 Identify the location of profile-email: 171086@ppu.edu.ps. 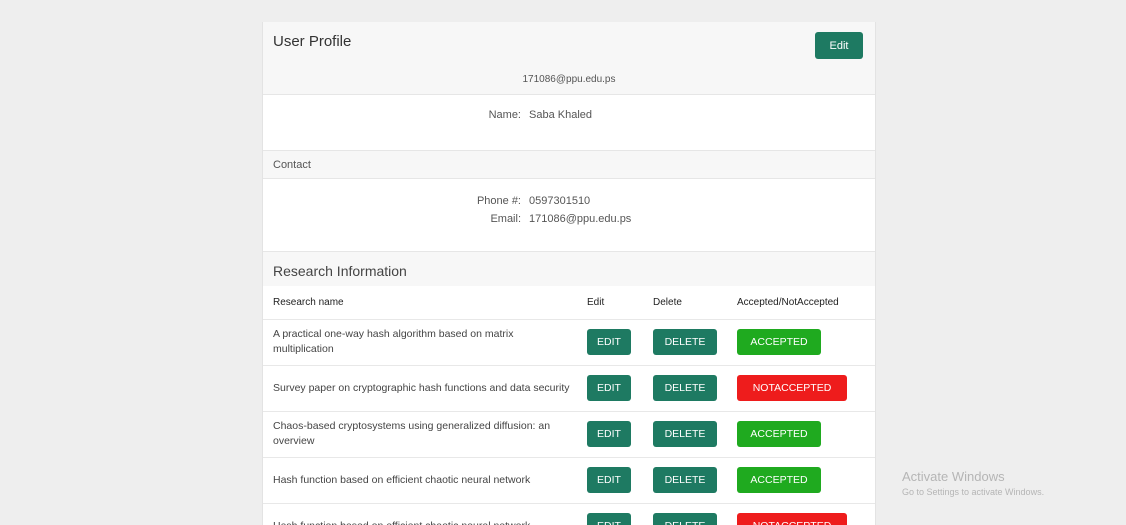
(569, 79).